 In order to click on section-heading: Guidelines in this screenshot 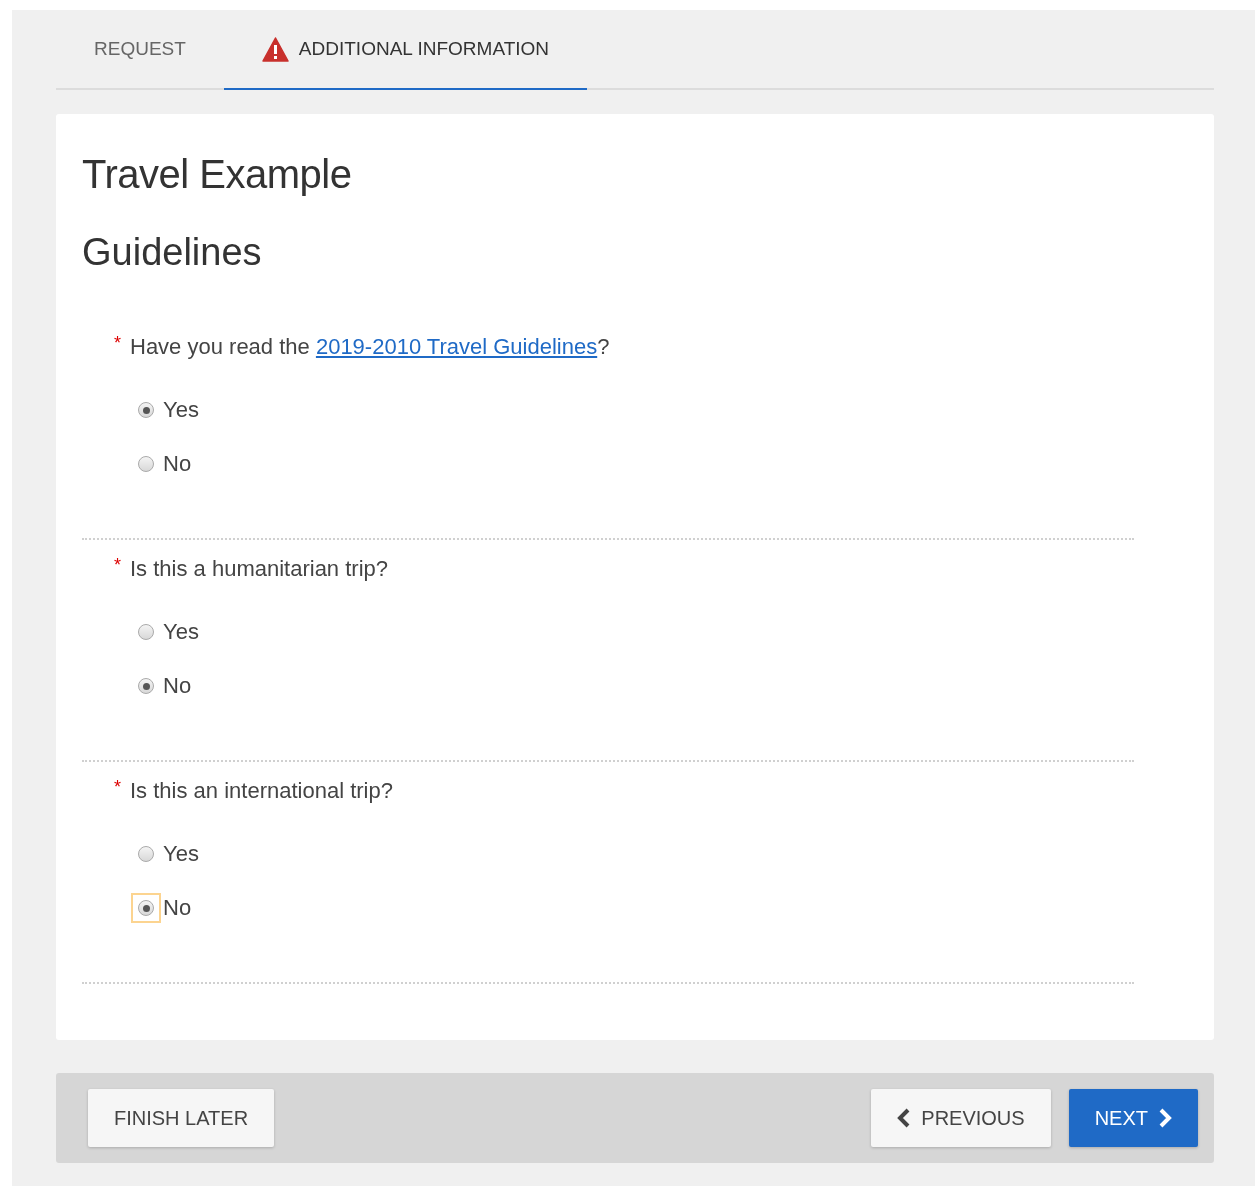, I will do `click(172, 252)`.